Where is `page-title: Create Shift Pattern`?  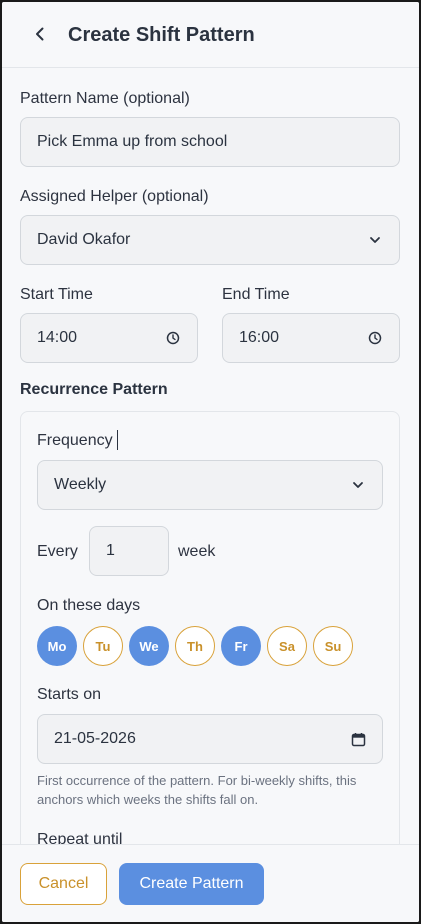
page-title: Create Shift Pattern is located at coordinates (161, 35).